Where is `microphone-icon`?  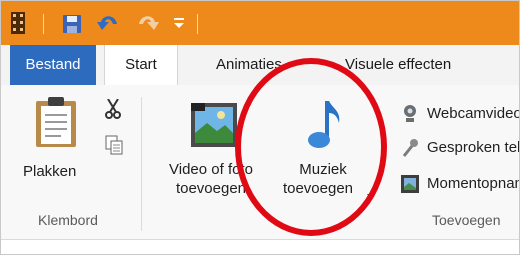
microphone-icon is located at coordinates (410, 152).